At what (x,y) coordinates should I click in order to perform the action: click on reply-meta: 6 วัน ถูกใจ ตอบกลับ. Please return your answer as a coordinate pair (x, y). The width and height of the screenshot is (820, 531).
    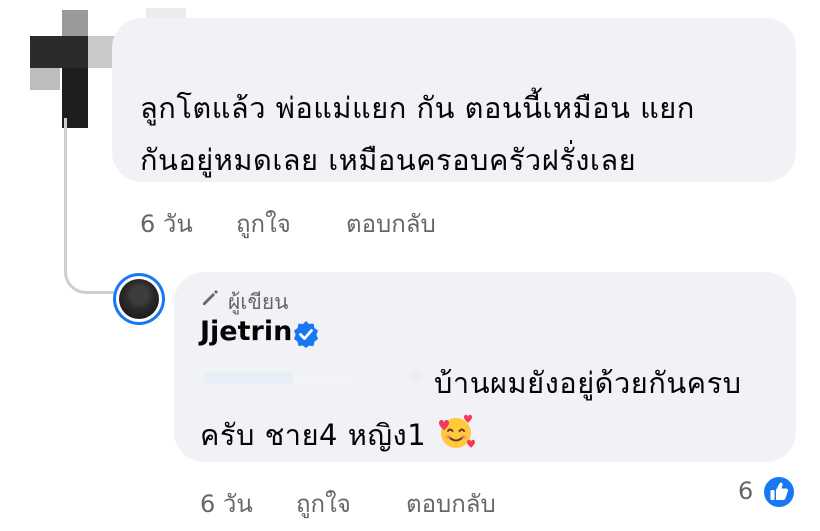
    Looking at the image, I should click on (400, 501).